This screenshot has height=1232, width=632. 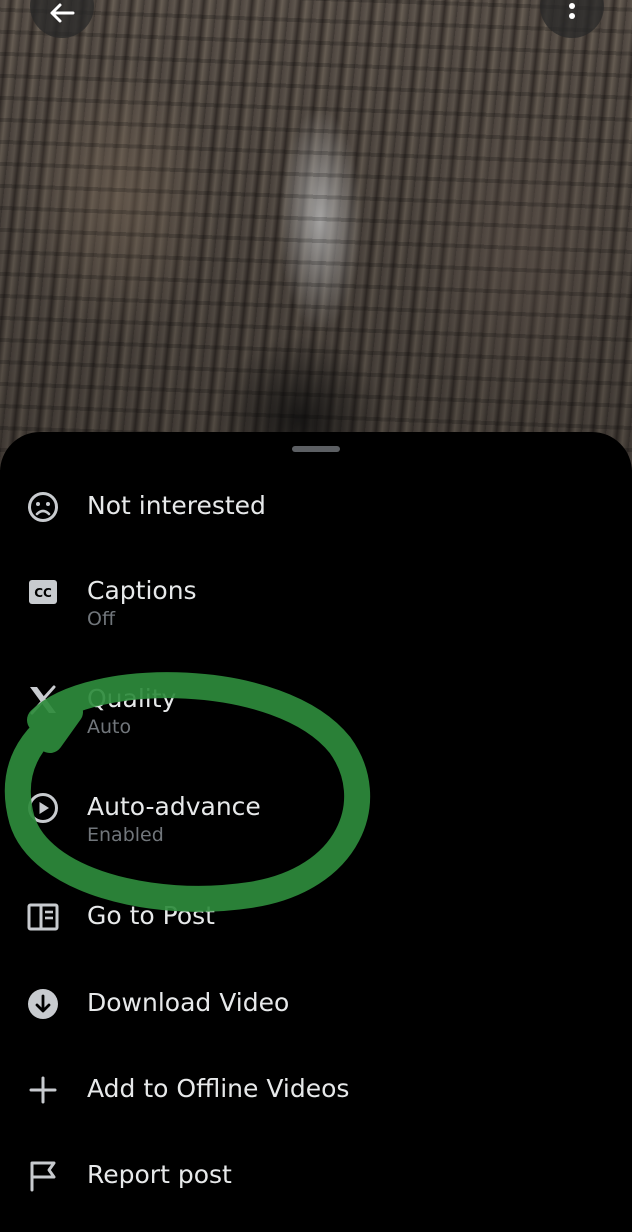 What do you see at coordinates (316, 713) in the screenshot?
I see `menu-item-quality: Quality Auto` at bounding box center [316, 713].